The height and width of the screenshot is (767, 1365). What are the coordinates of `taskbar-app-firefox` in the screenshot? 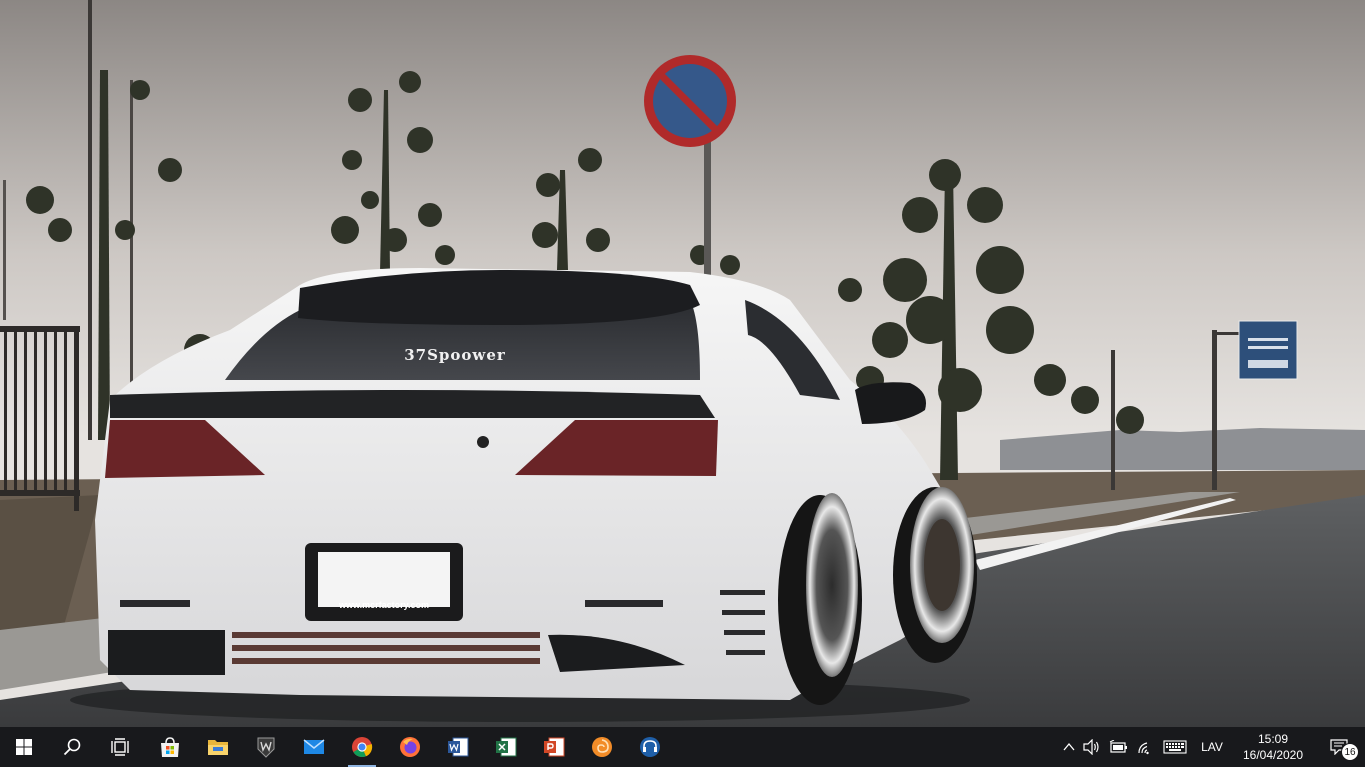 It's located at (410, 747).